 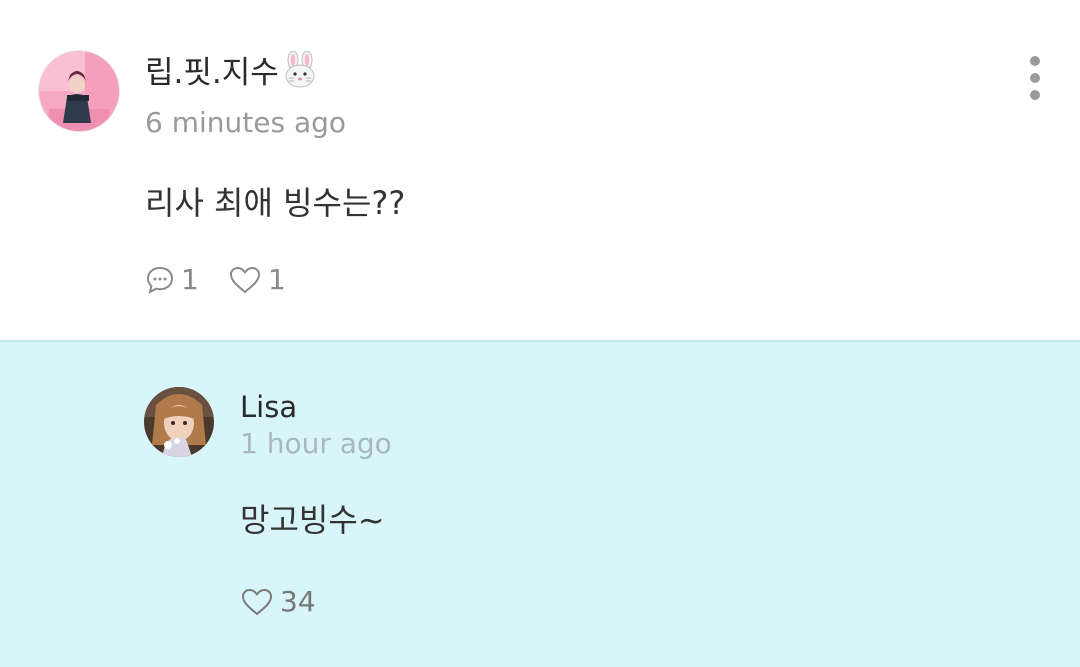 What do you see at coordinates (300, 74) in the screenshot?
I see `rabbit-face-icon` at bounding box center [300, 74].